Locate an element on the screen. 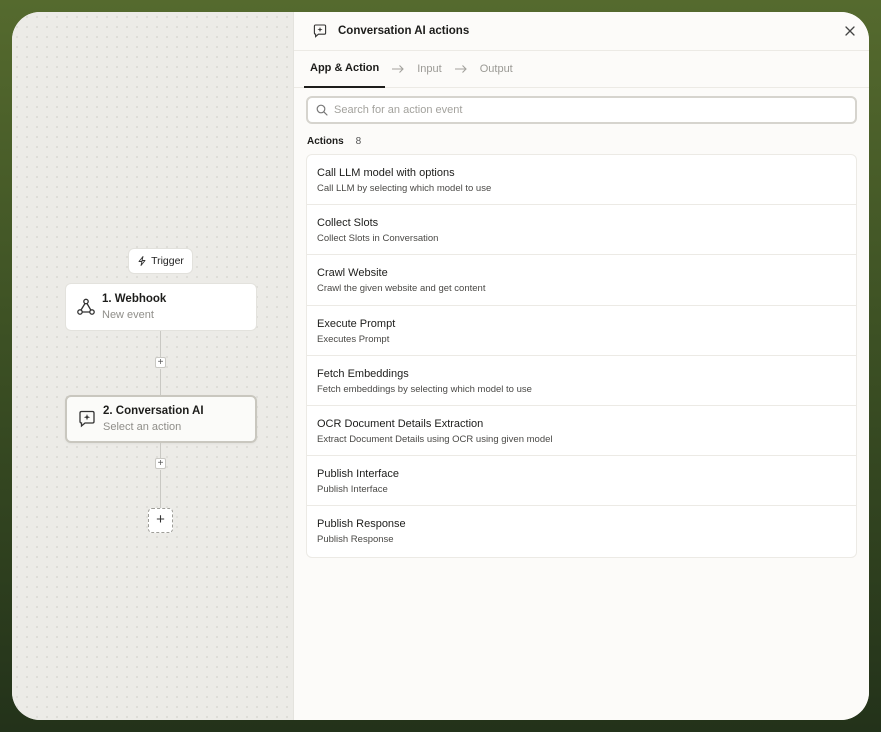 The image size is (881, 732). search-input is located at coordinates (594, 110).